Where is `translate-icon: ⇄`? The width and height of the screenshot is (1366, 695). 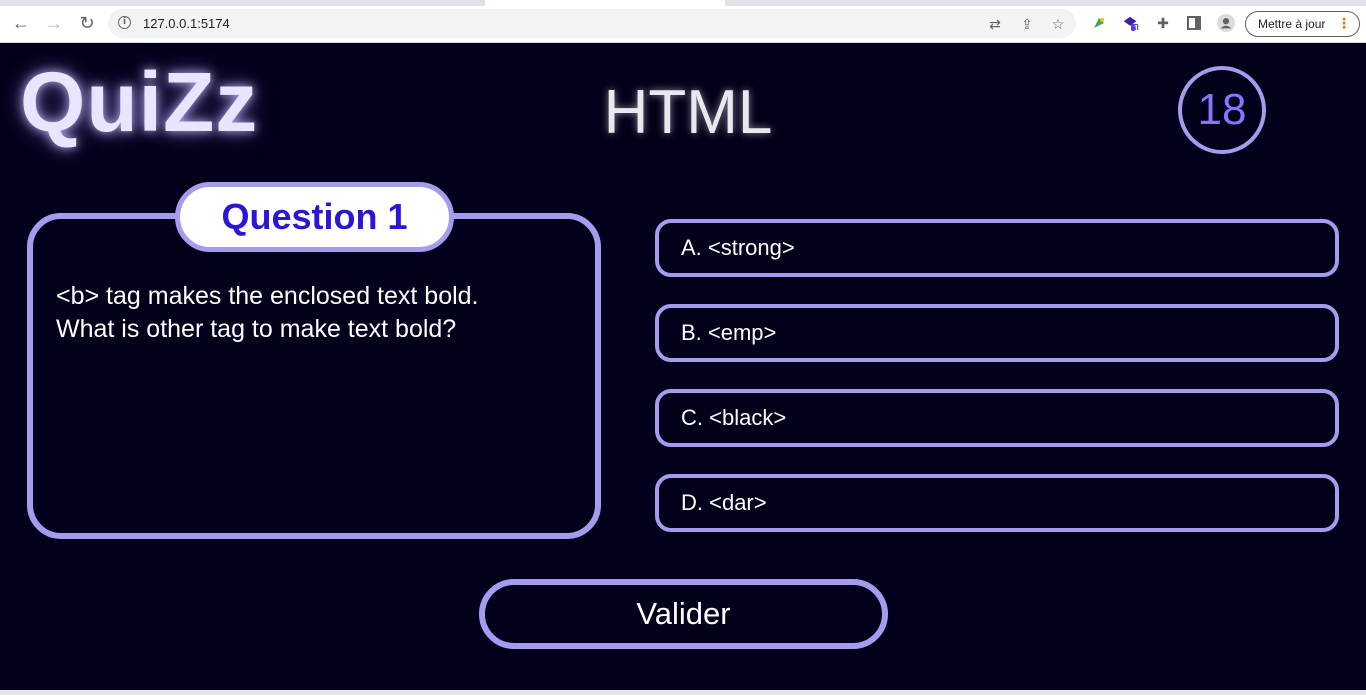
translate-icon: ⇄ is located at coordinates (995, 24).